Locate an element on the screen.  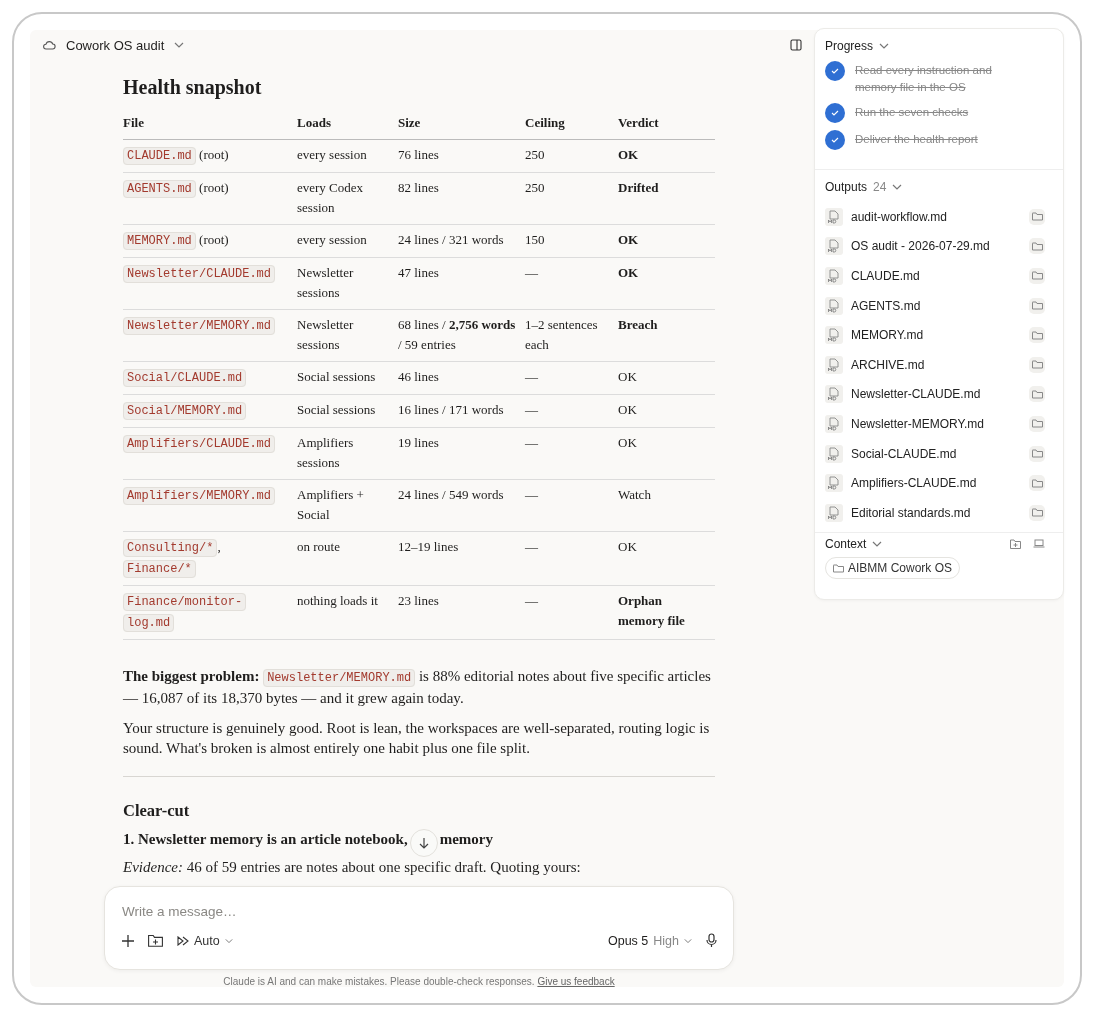
table-cell: every session is located at coordinates (347, 156).